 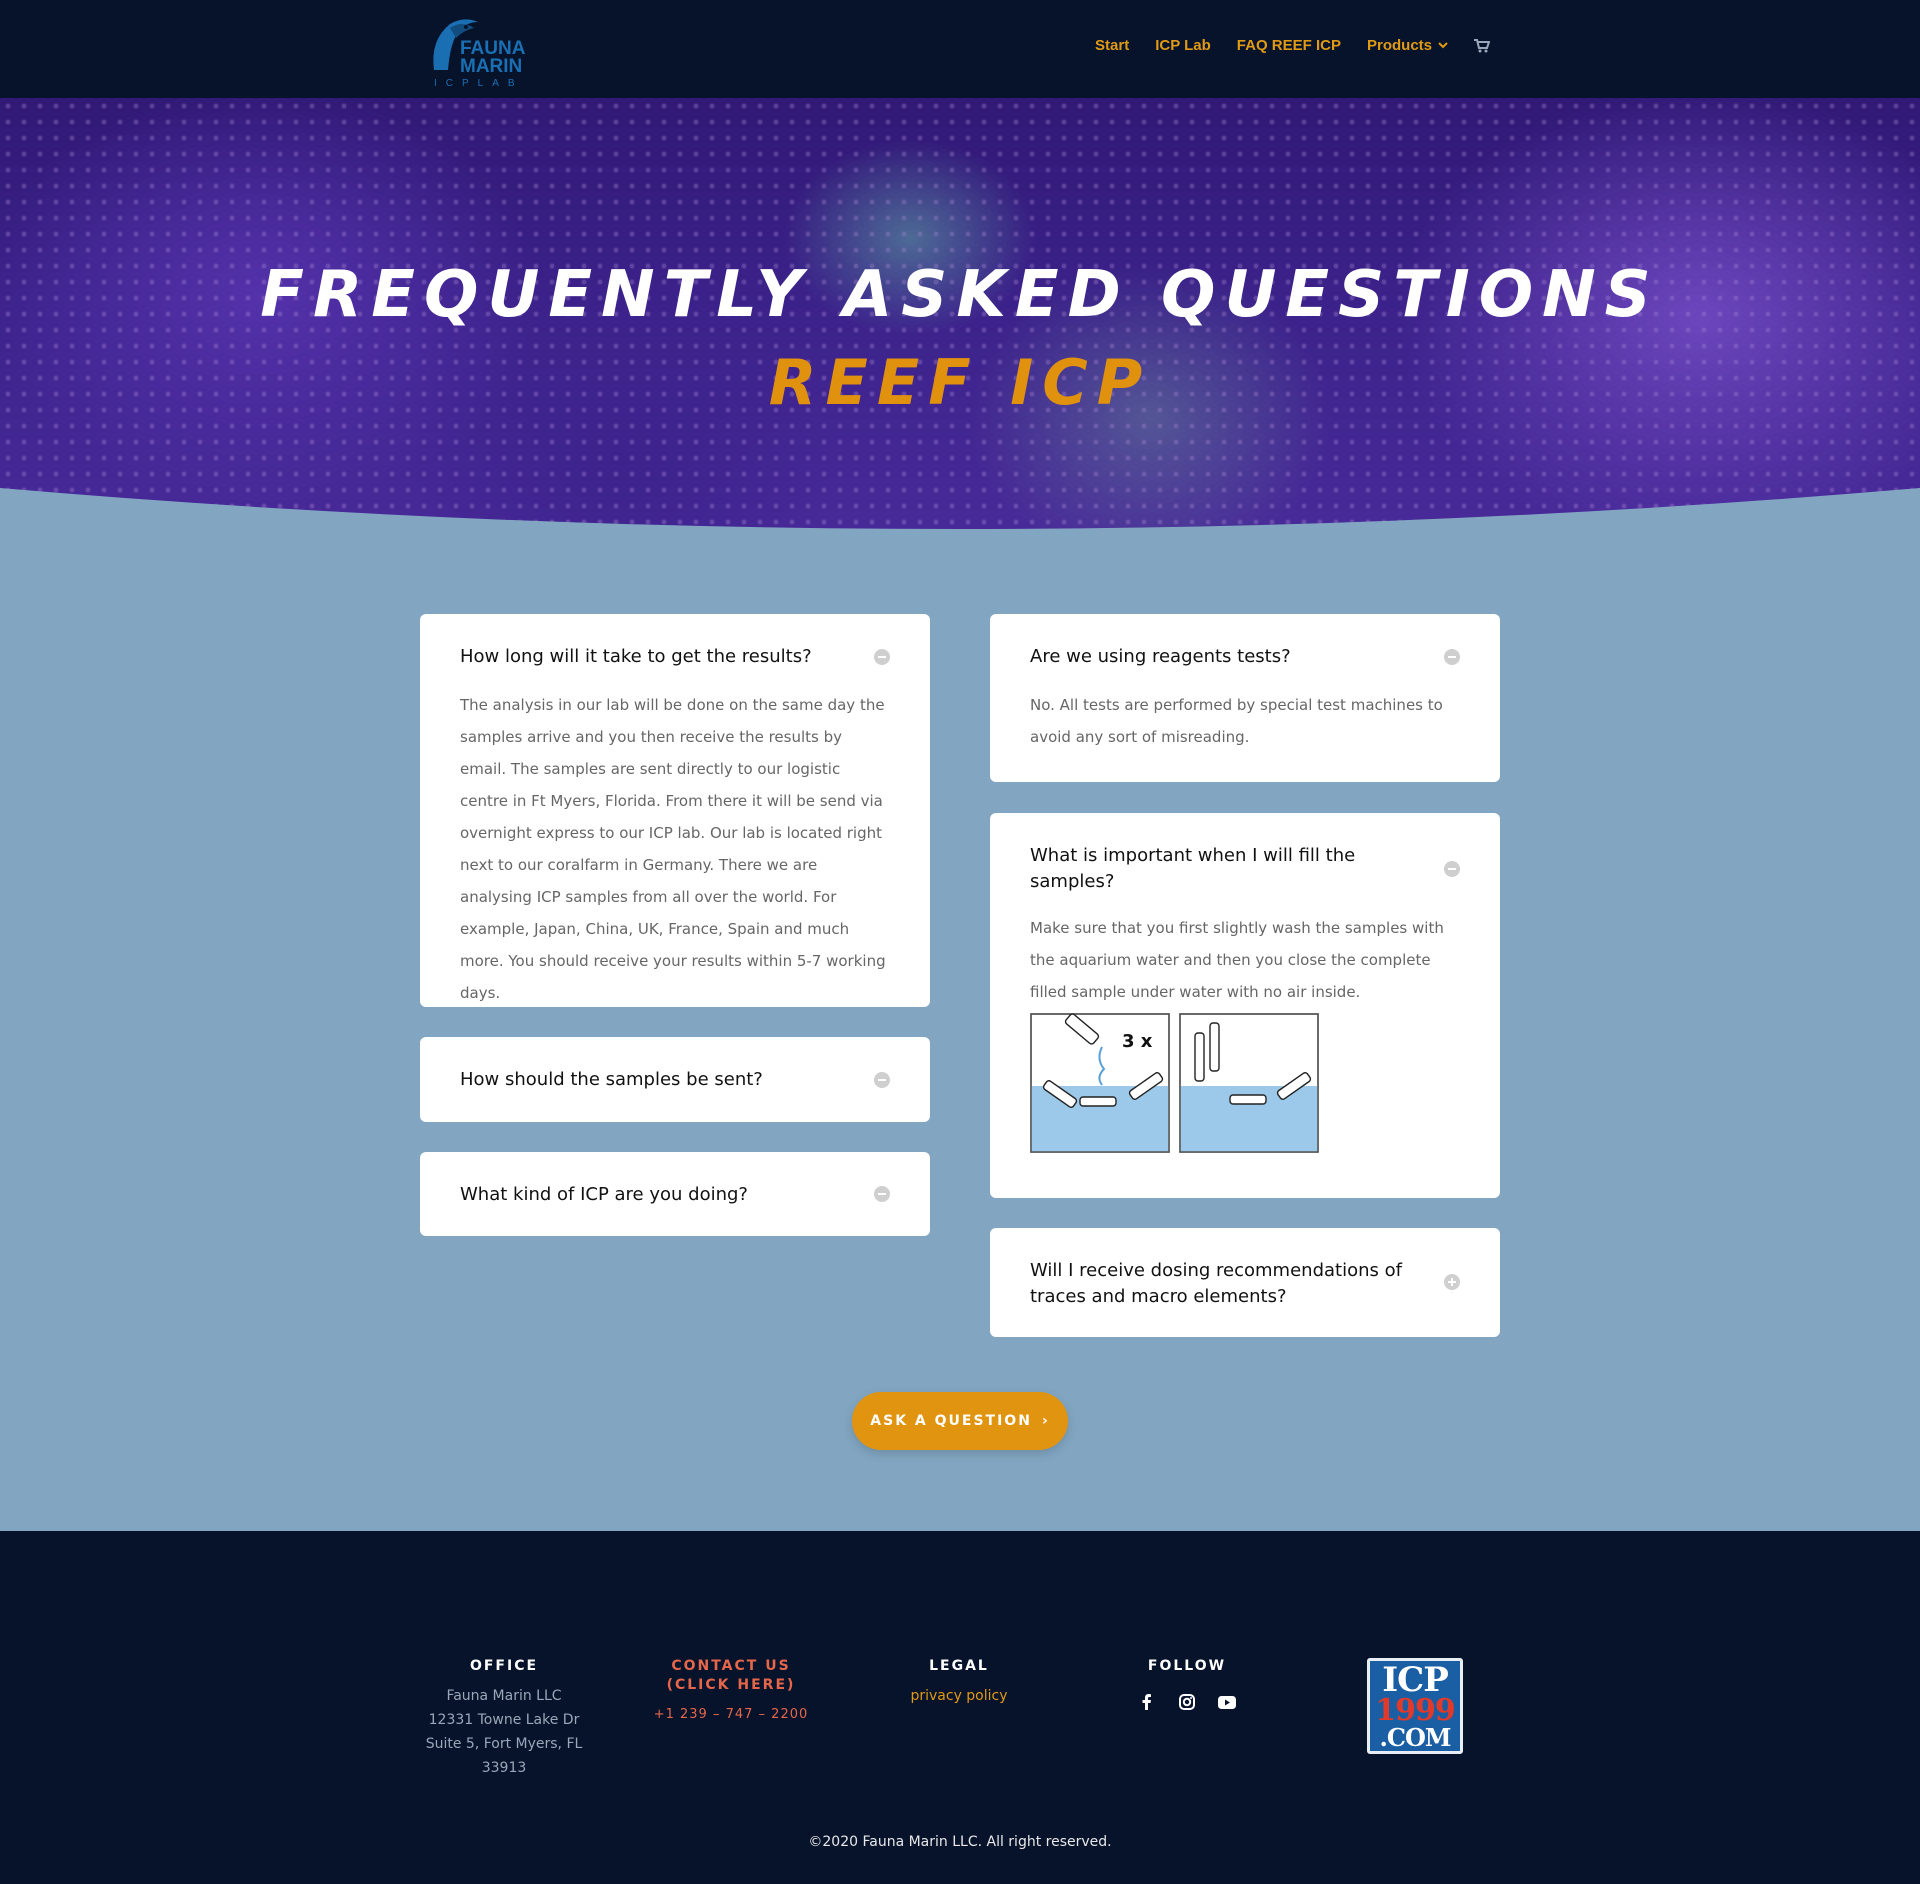 I want to click on privacy-policy-link: privacy policy, so click(x=959, y=1696).